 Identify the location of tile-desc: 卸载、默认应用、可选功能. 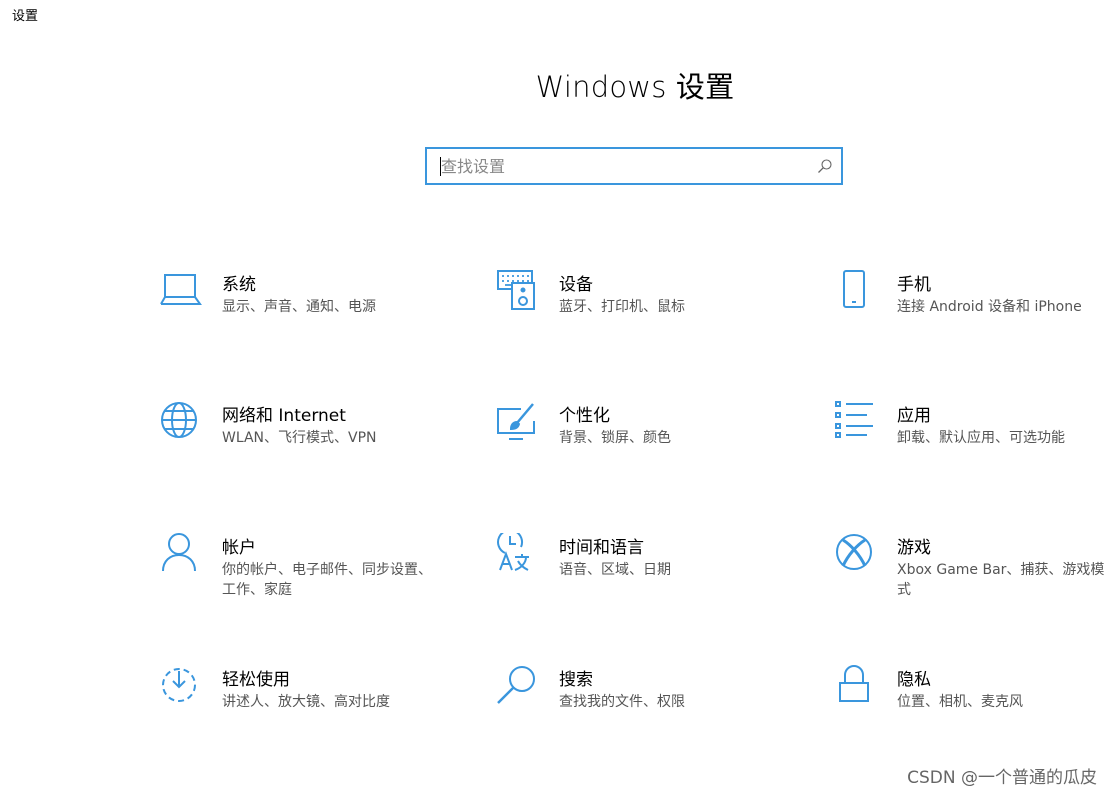
(981, 438).